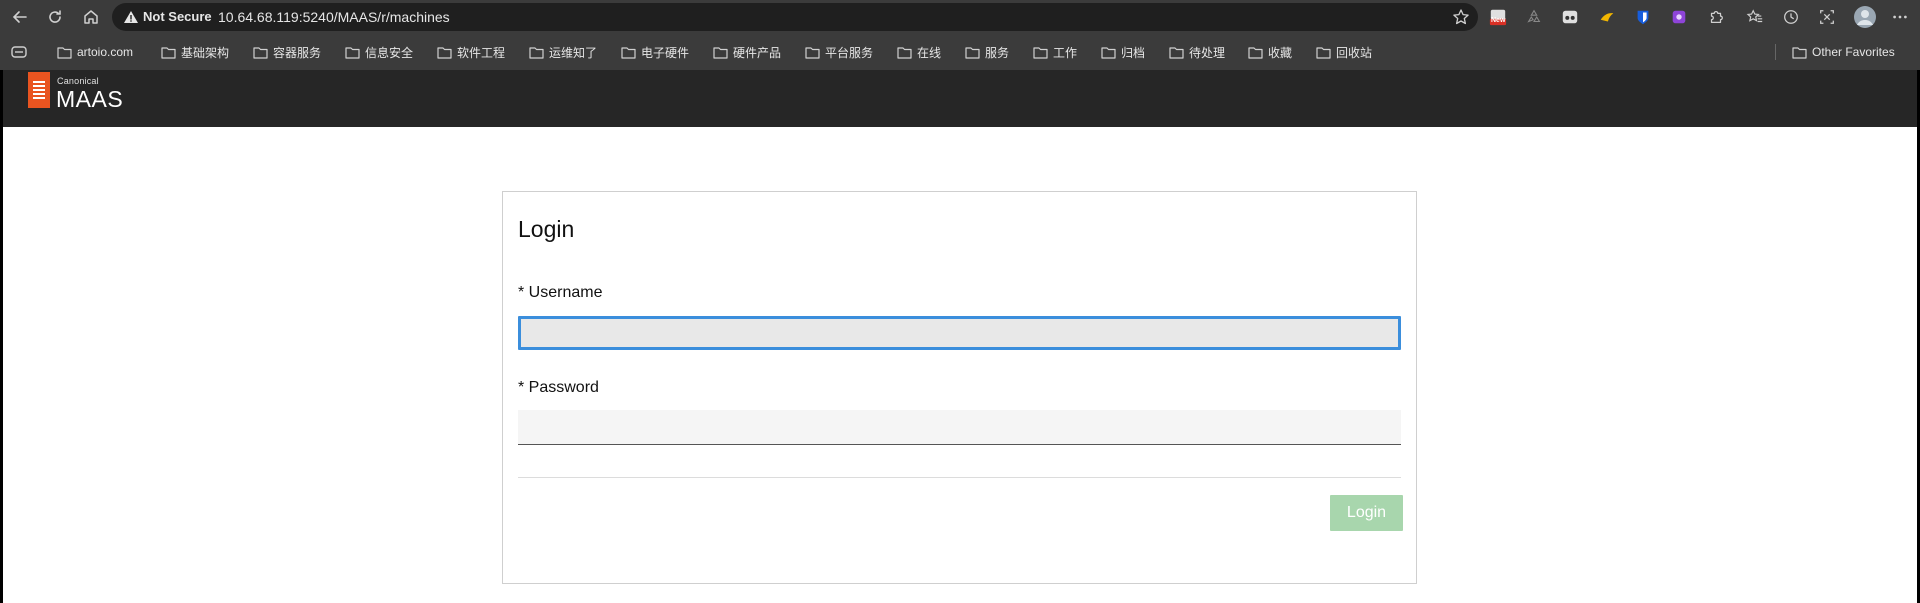 This screenshot has height=603, width=1920. I want to click on bookmark-item: 工作, so click(1055, 52).